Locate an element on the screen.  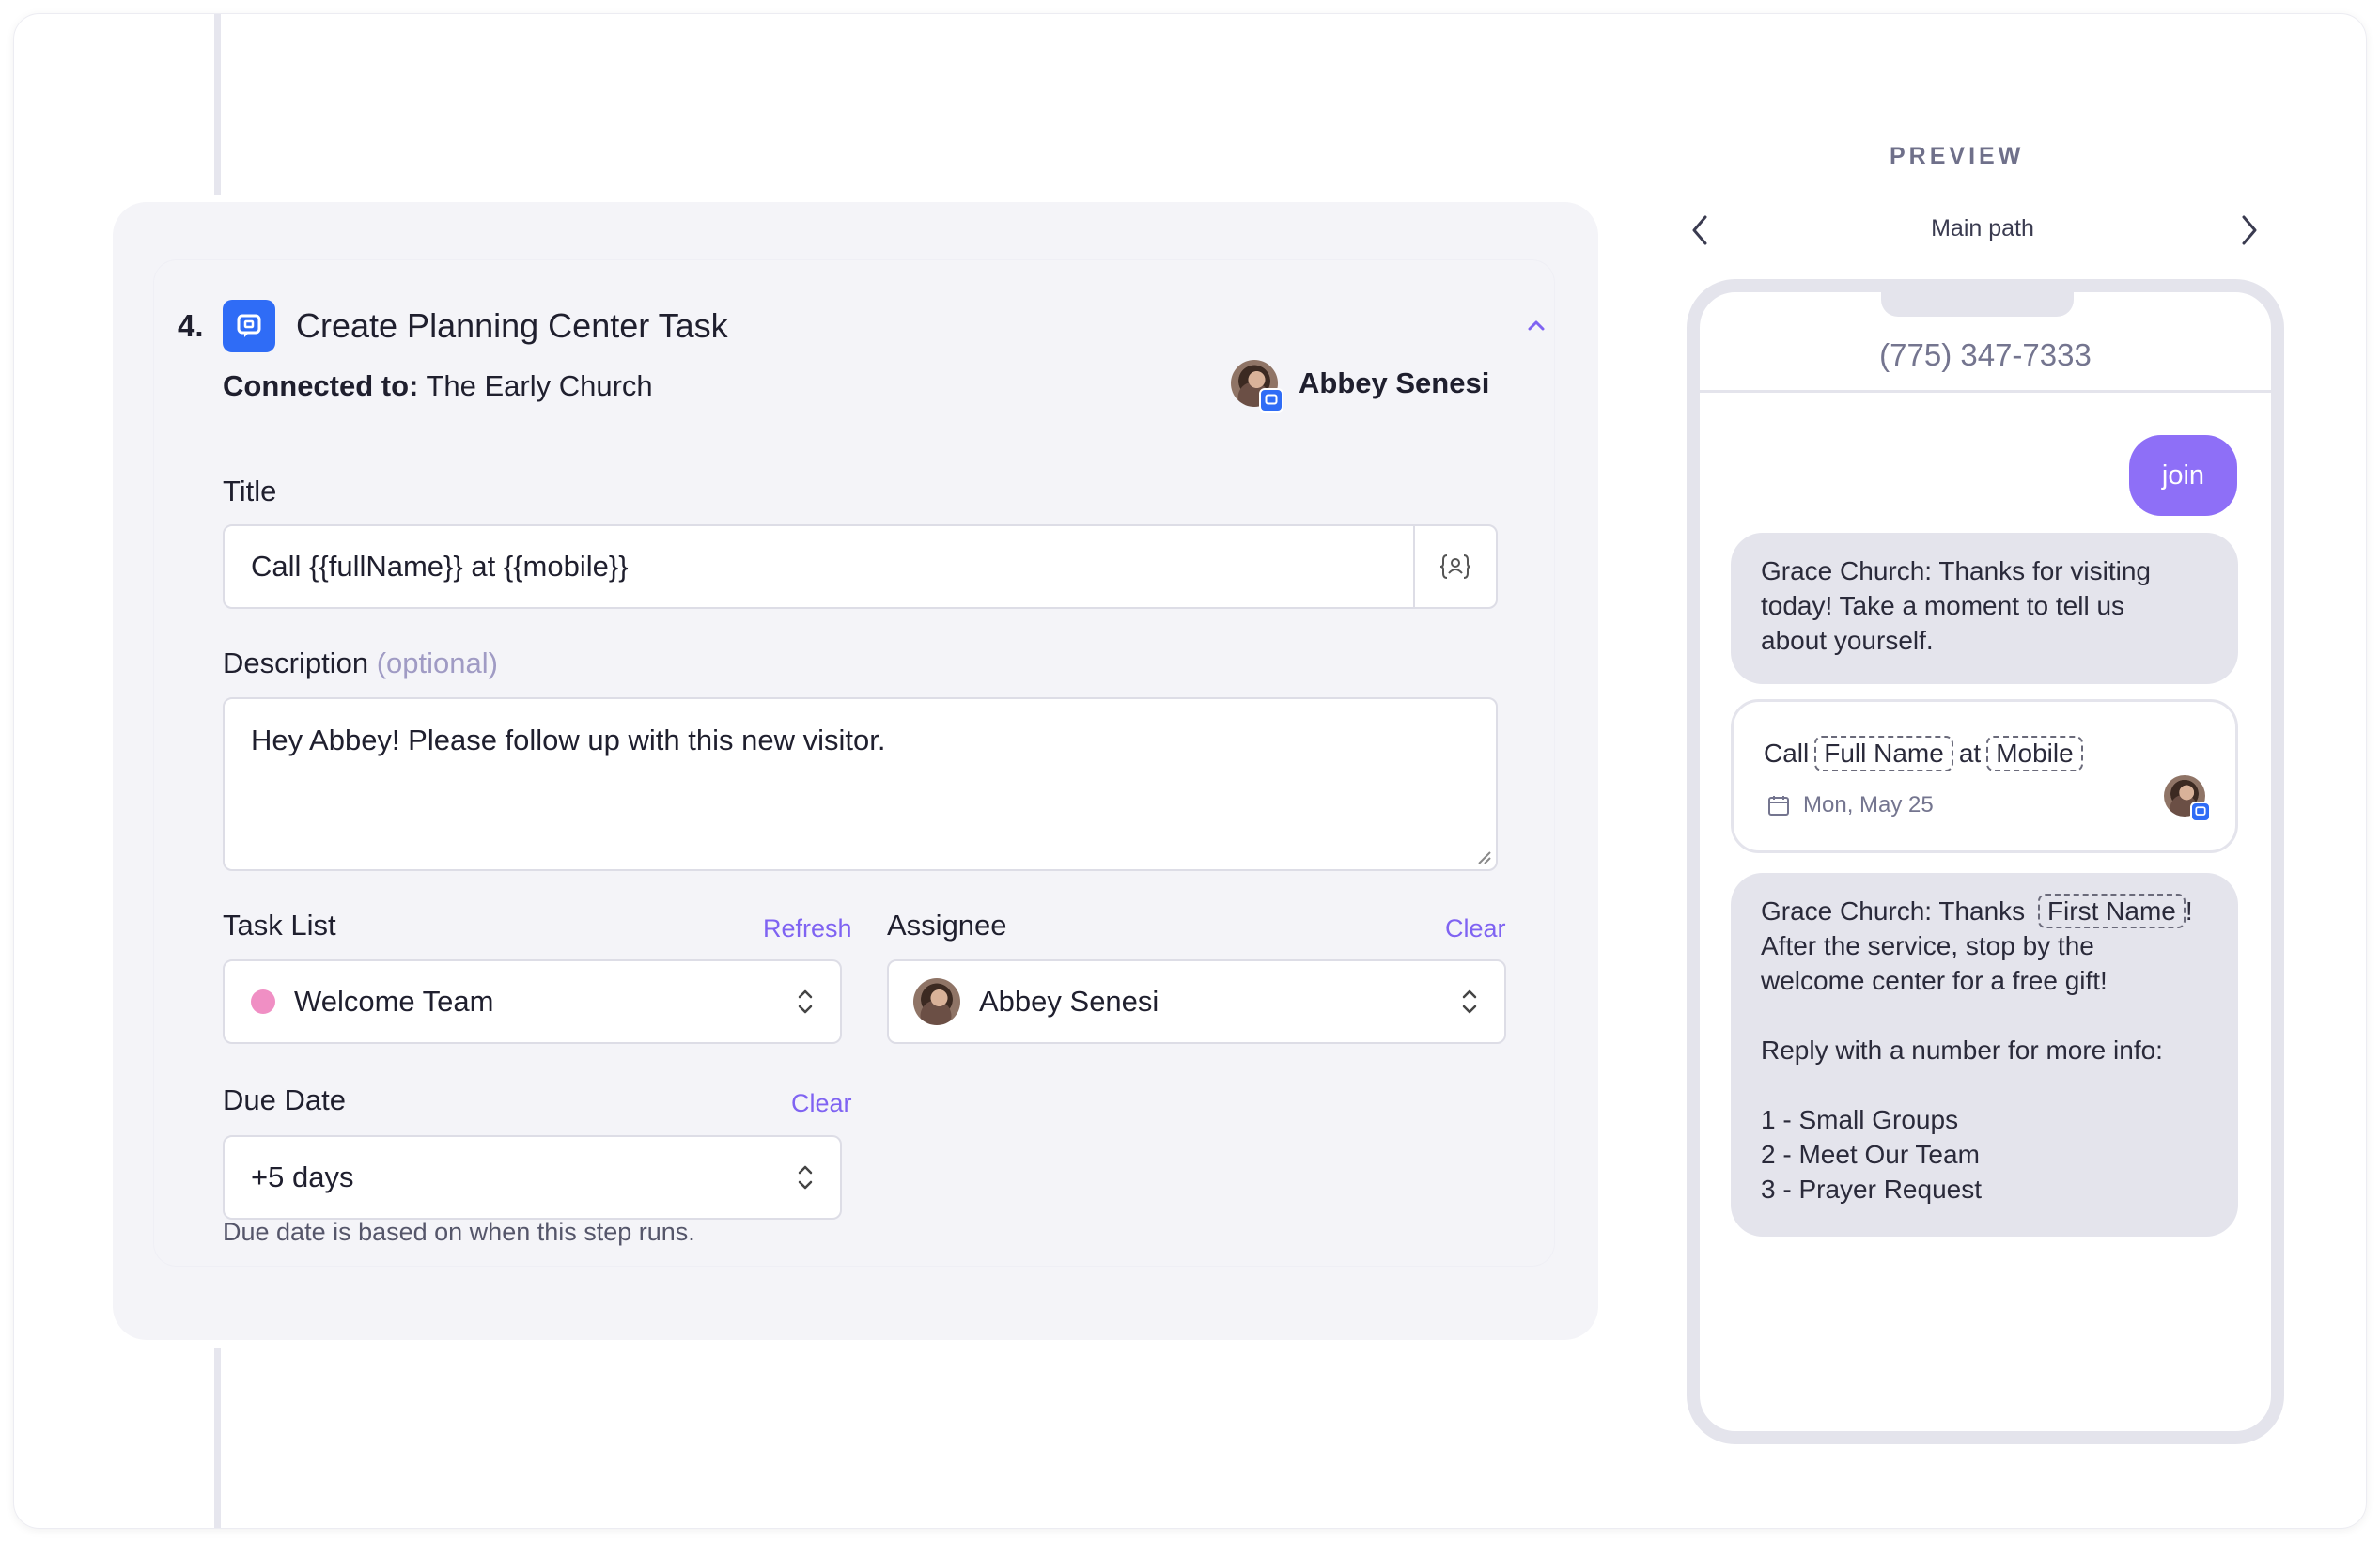
step-number: 4. is located at coordinates (191, 325).